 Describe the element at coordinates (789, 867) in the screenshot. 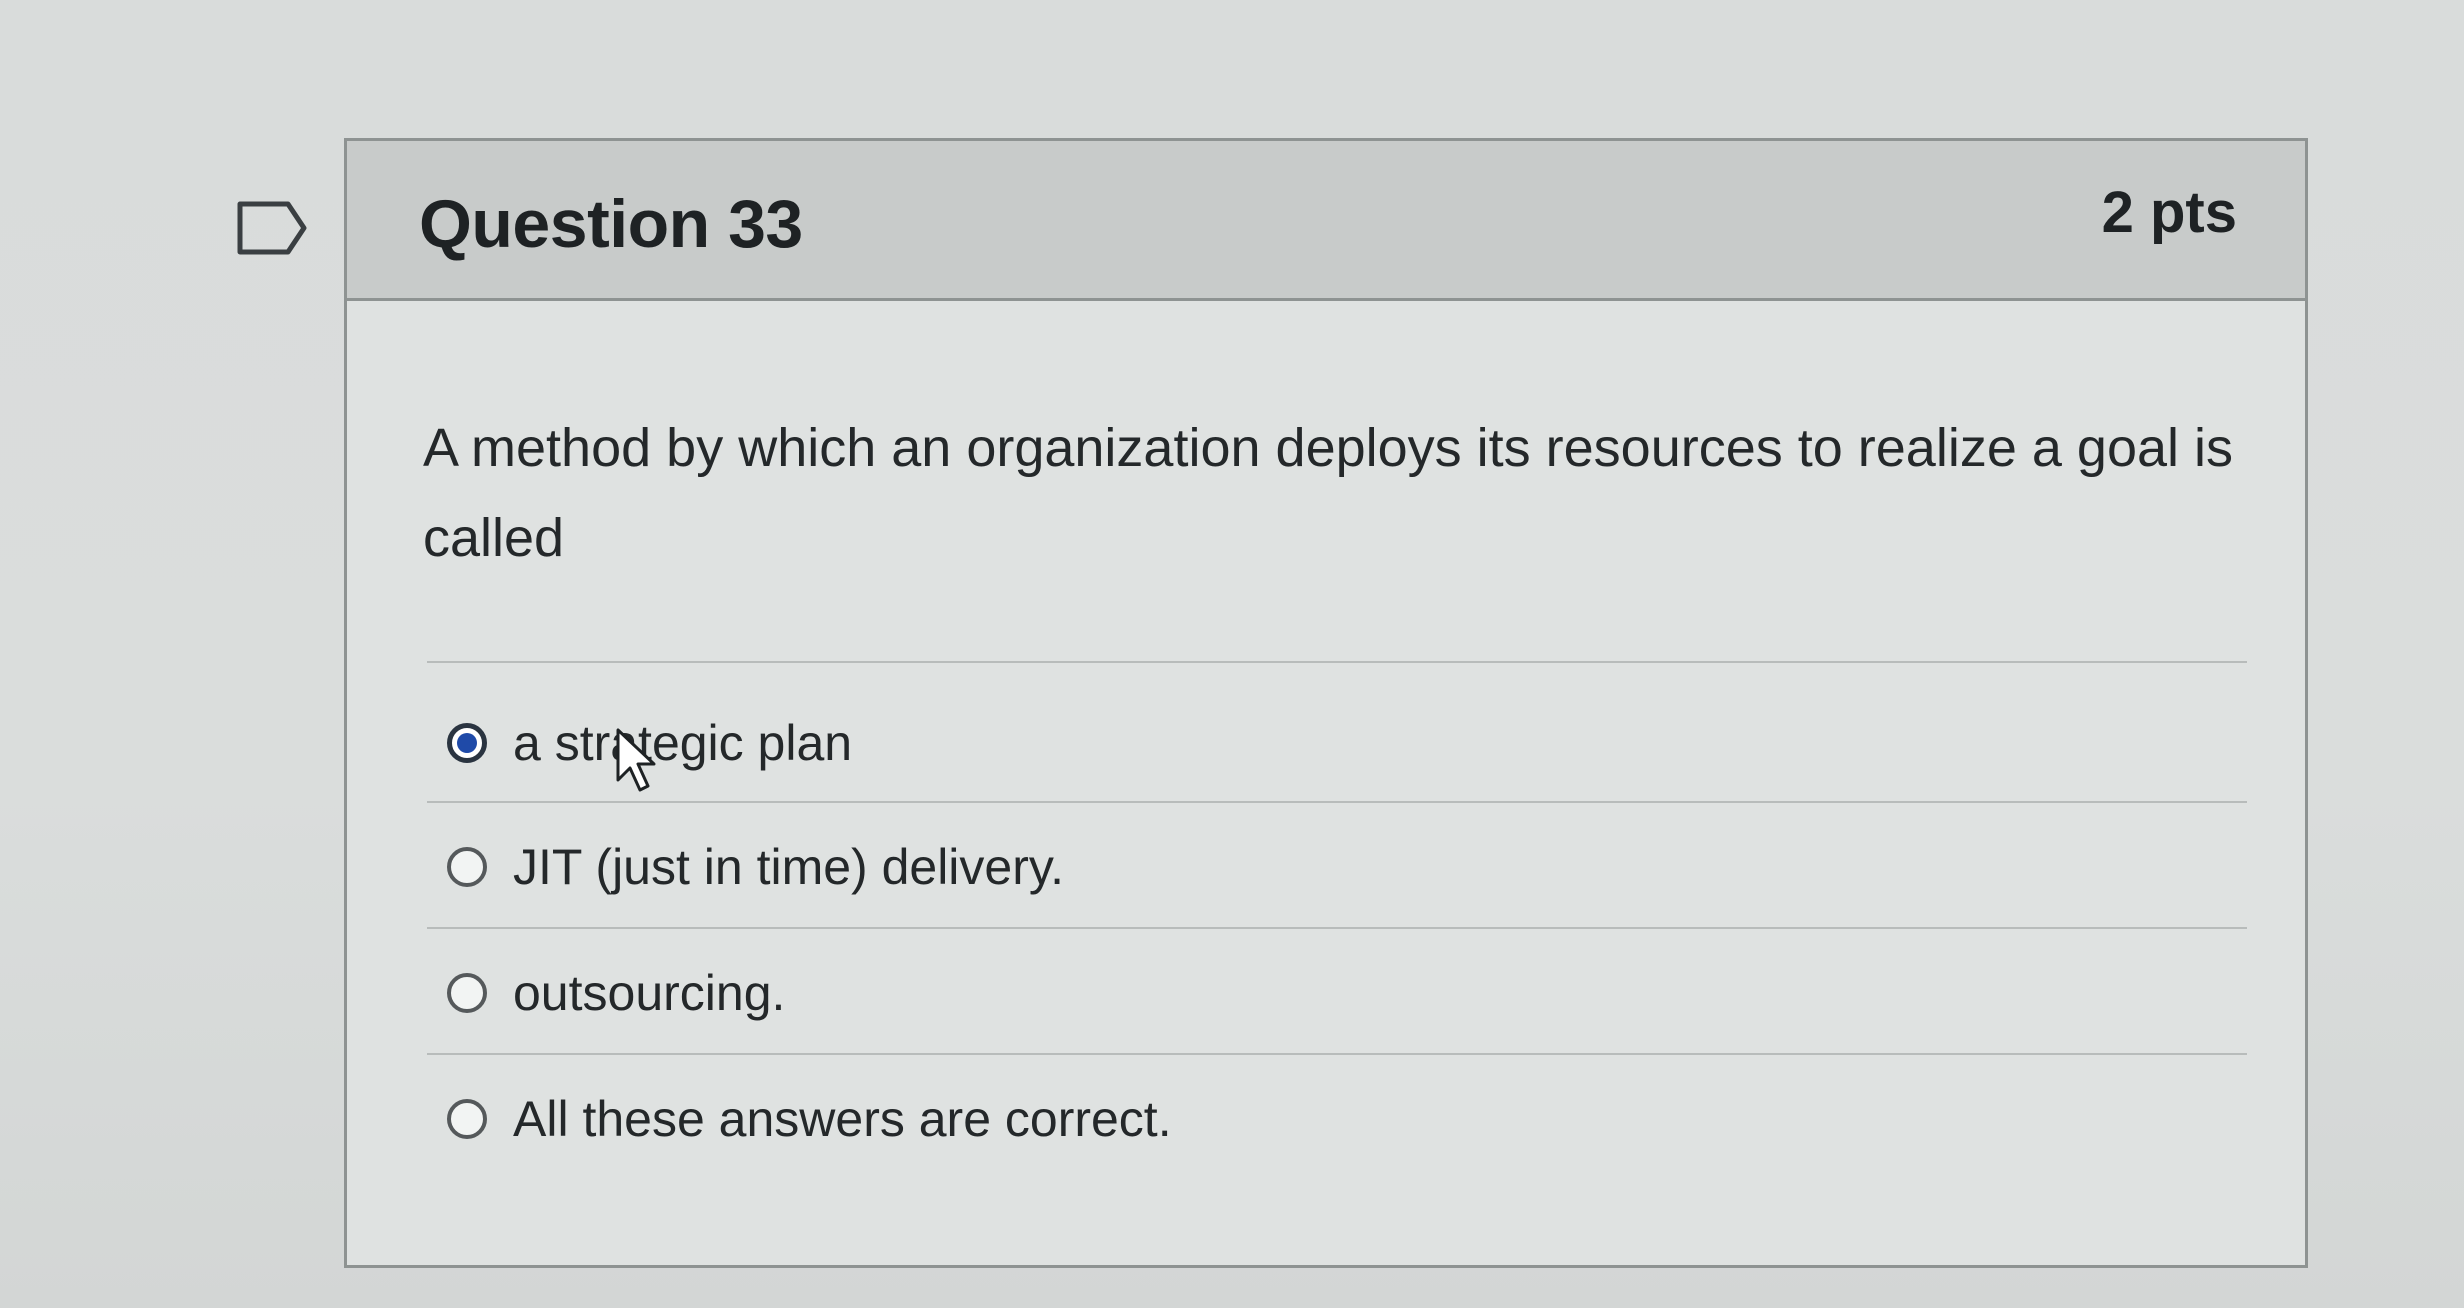

I see `answer-label: JIT (just in time) delivery.` at that location.